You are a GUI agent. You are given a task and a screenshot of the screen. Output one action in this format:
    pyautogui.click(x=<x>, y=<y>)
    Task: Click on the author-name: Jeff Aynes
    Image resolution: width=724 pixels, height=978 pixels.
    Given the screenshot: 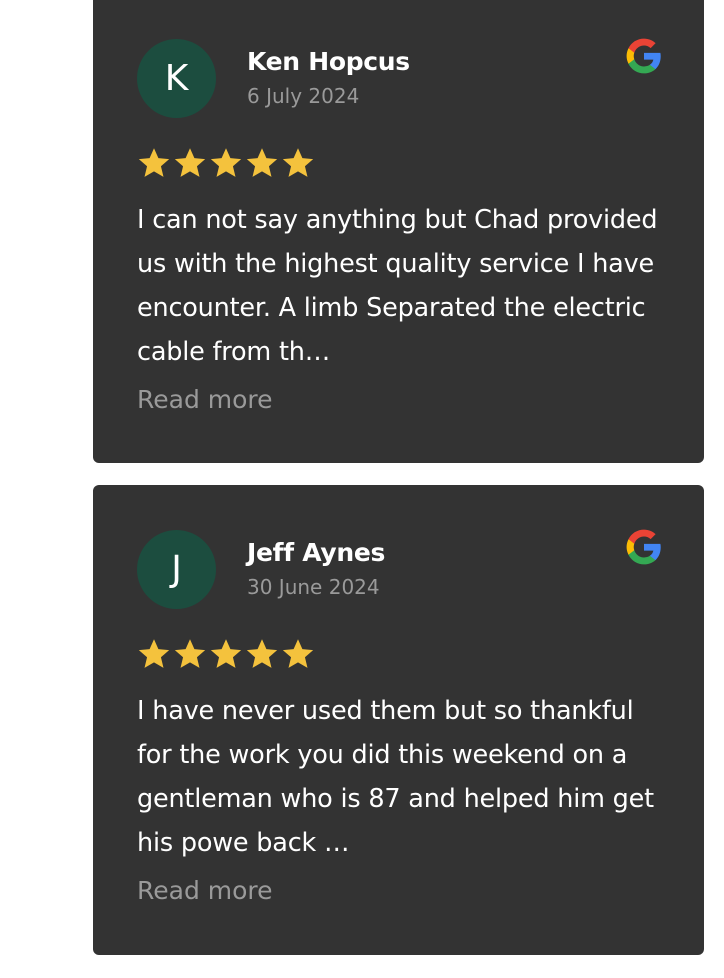 What is the action you would take?
    pyautogui.click(x=316, y=553)
    